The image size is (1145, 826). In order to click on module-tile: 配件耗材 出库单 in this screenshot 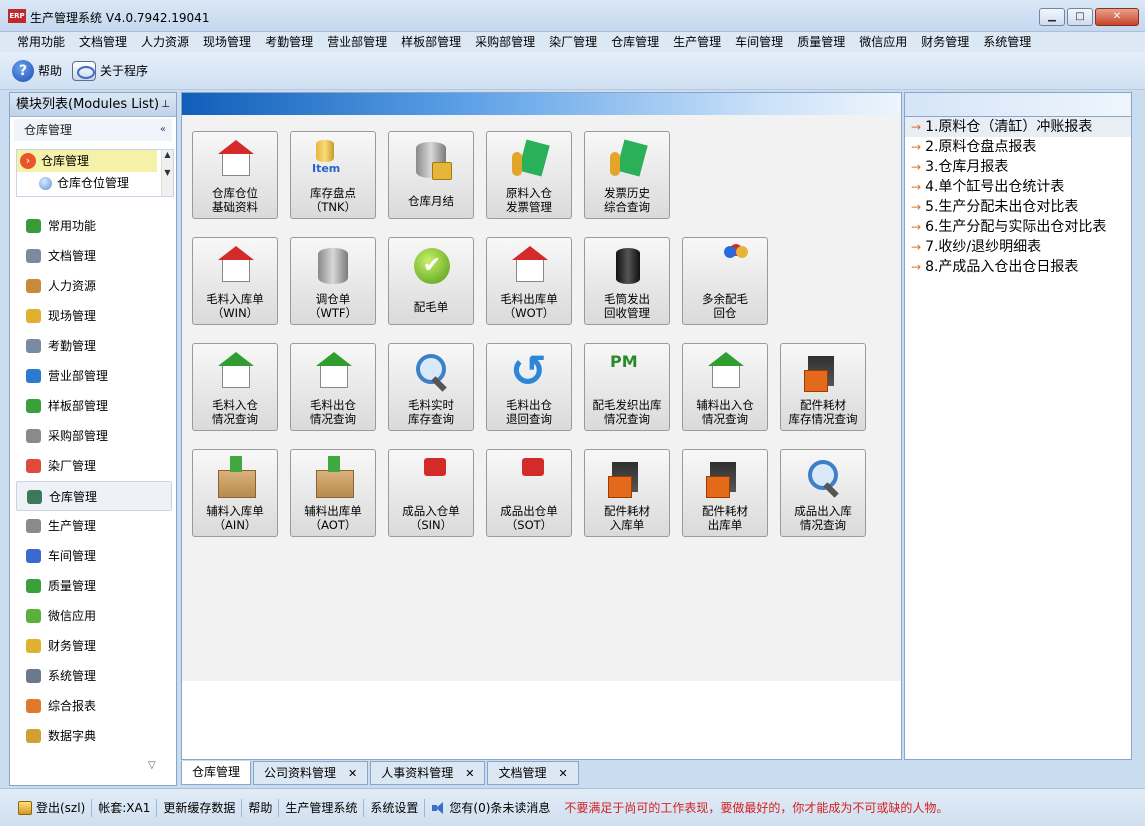, I will do `click(725, 493)`.